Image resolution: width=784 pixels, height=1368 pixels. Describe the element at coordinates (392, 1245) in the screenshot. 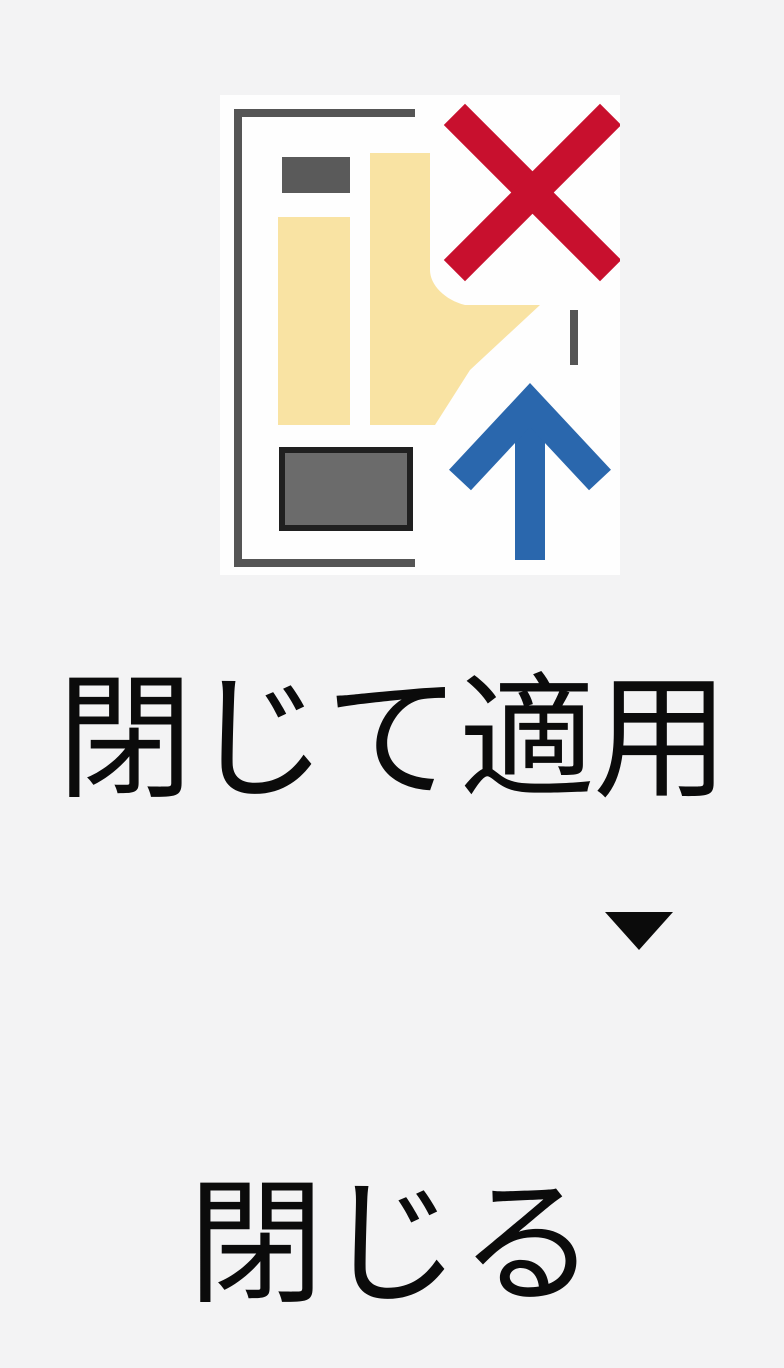

I see `ribbon-group-label: 閉じる` at that location.